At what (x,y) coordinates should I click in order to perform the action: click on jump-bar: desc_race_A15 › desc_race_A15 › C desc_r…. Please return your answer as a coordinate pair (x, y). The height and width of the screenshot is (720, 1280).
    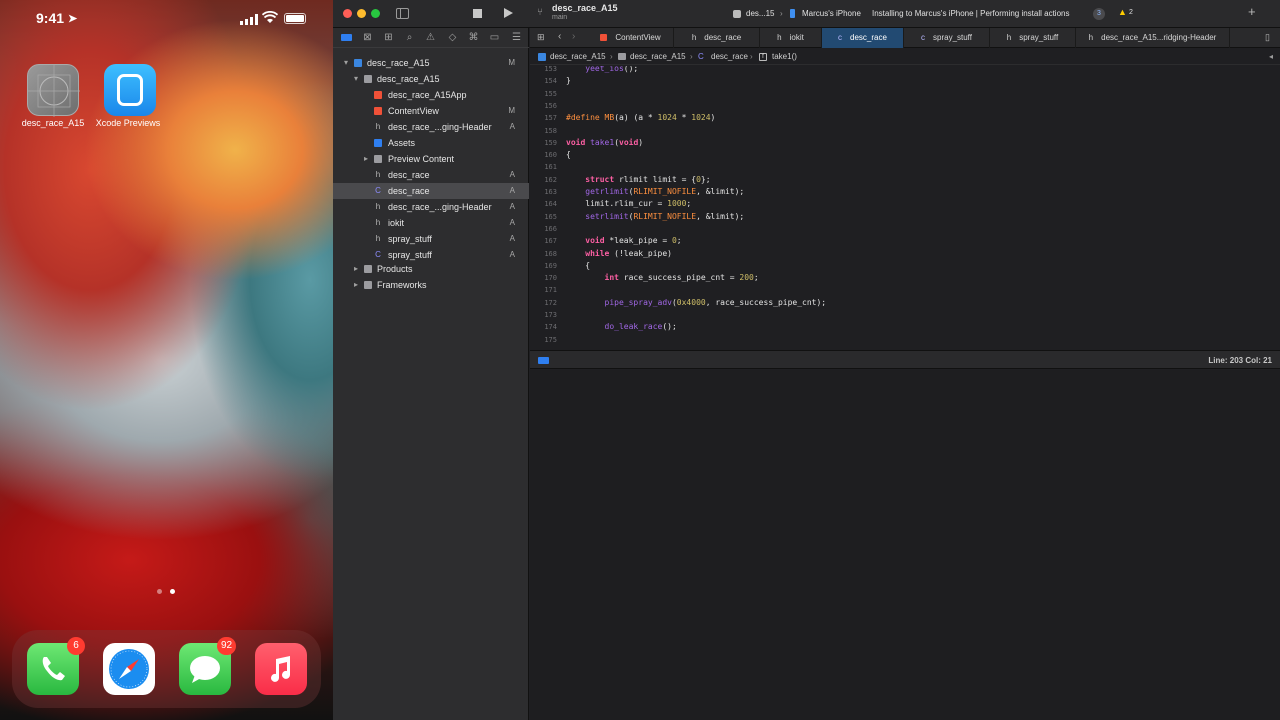
    Looking at the image, I should click on (905, 57).